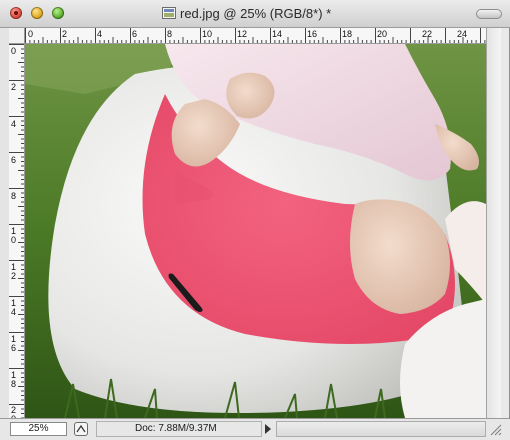 This screenshot has width=510, height=440. Describe the element at coordinates (169, 13) in the screenshot. I see `document-icon` at that location.